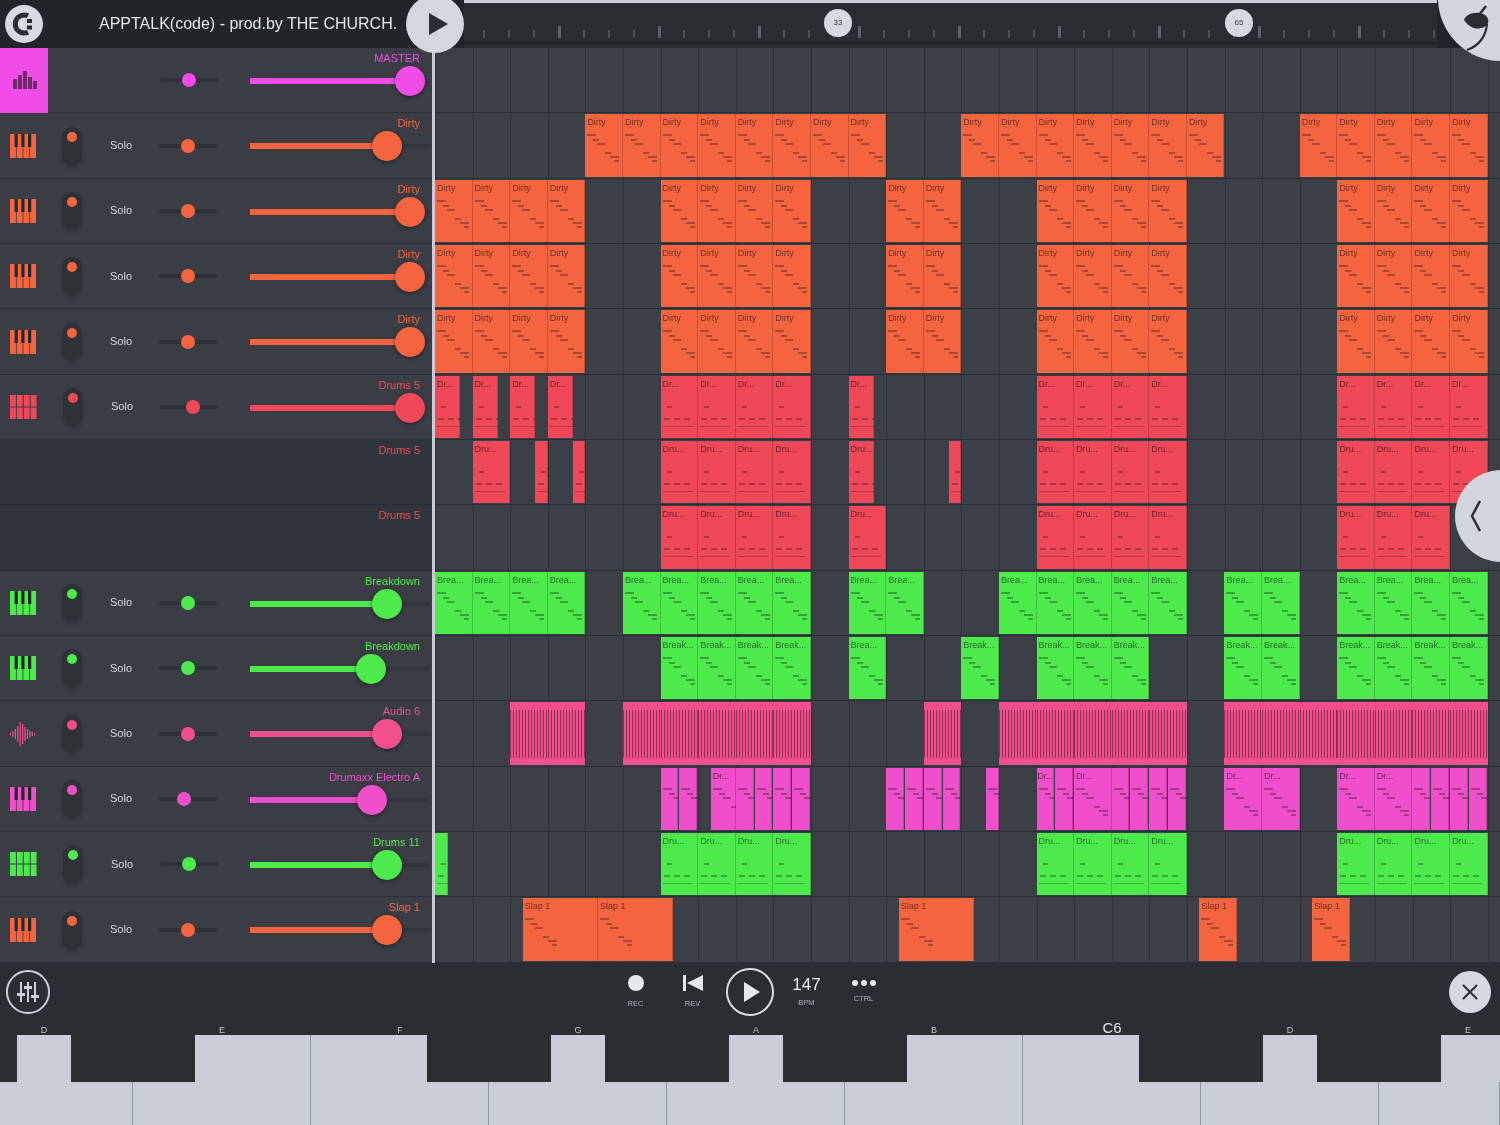  What do you see at coordinates (635, 929) in the screenshot?
I see `pattern-clip: Slap 1` at bounding box center [635, 929].